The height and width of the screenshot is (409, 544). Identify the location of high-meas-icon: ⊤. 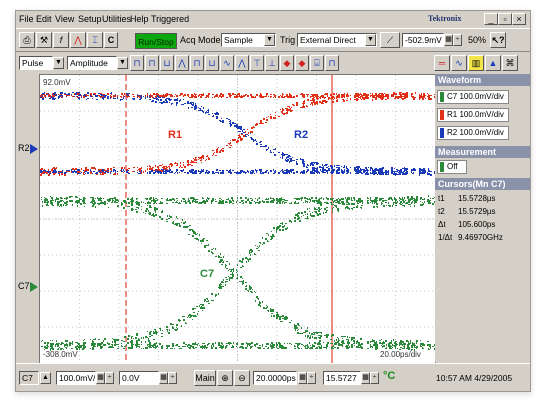
(257, 63).